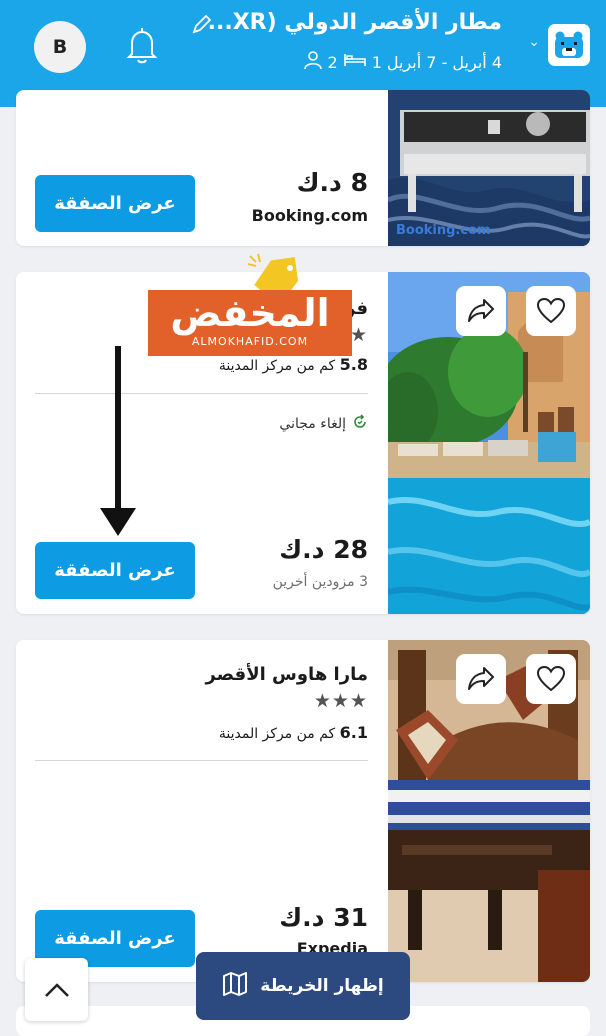 The width and height of the screenshot is (606, 1036). I want to click on app-logo, so click(569, 45).